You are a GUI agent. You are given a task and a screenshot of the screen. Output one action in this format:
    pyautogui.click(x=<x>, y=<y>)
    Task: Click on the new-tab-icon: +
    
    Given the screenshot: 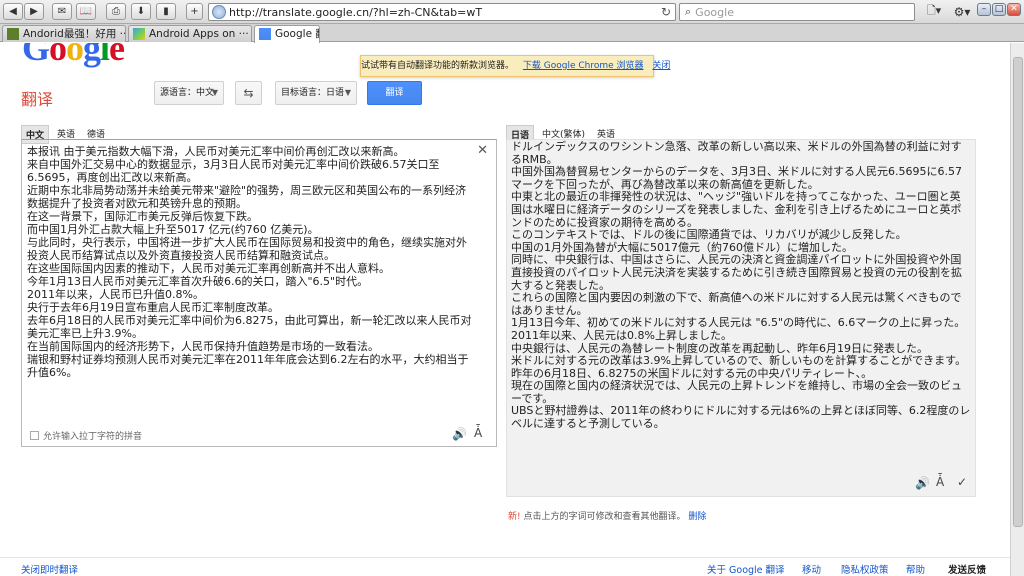 What is the action you would take?
    pyautogui.click(x=194, y=11)
    